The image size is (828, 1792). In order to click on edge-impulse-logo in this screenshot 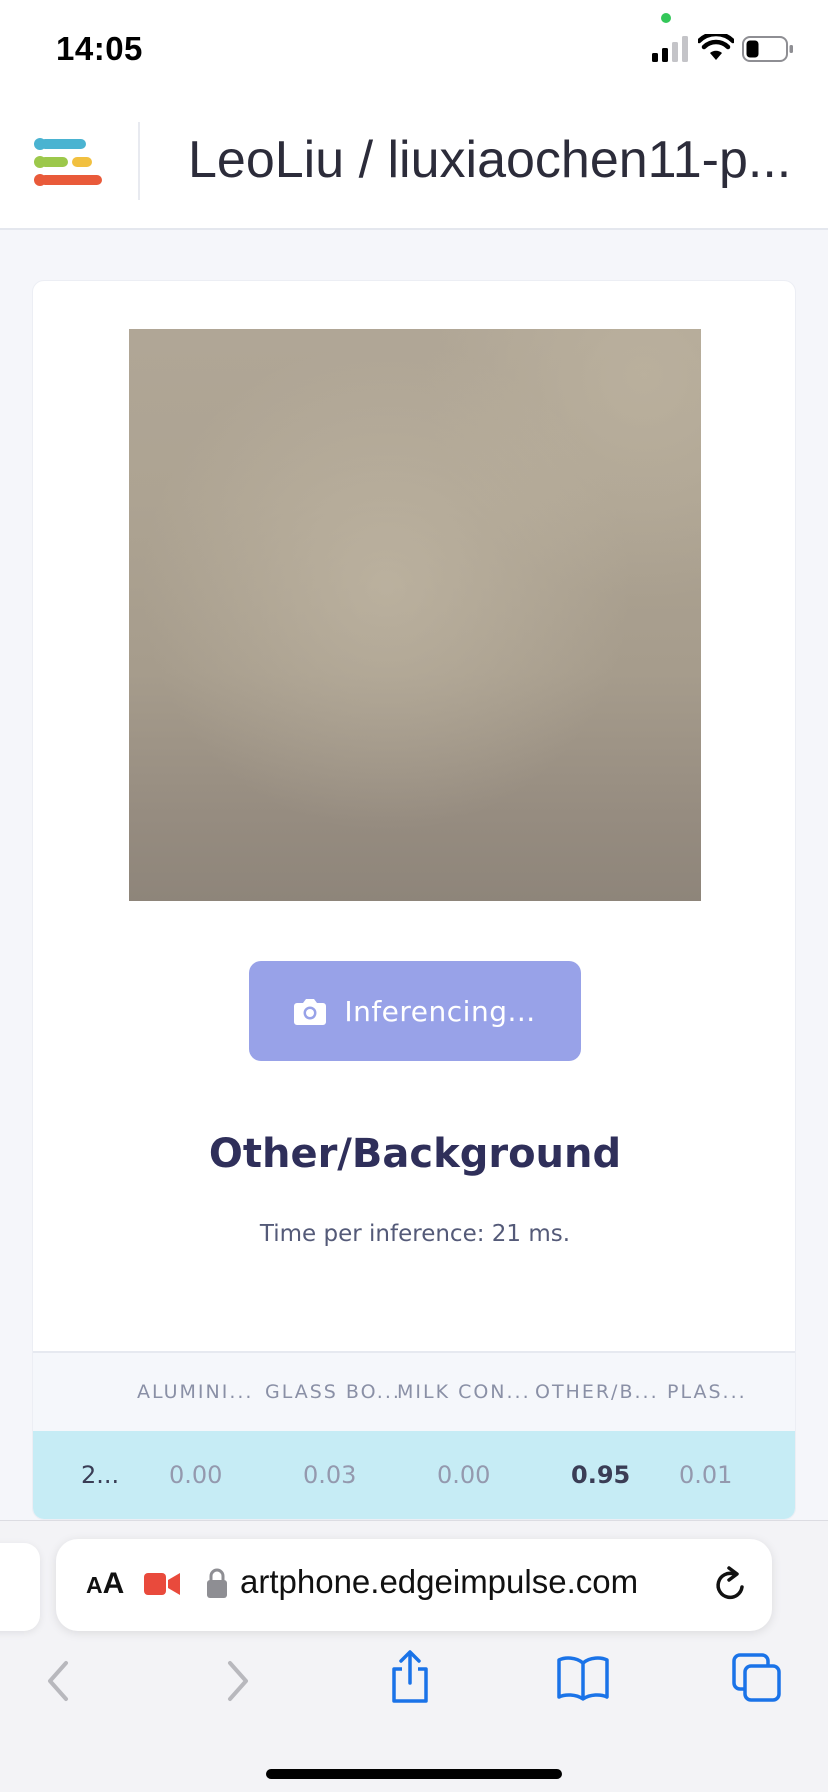, I will do `click(69, 162)`.